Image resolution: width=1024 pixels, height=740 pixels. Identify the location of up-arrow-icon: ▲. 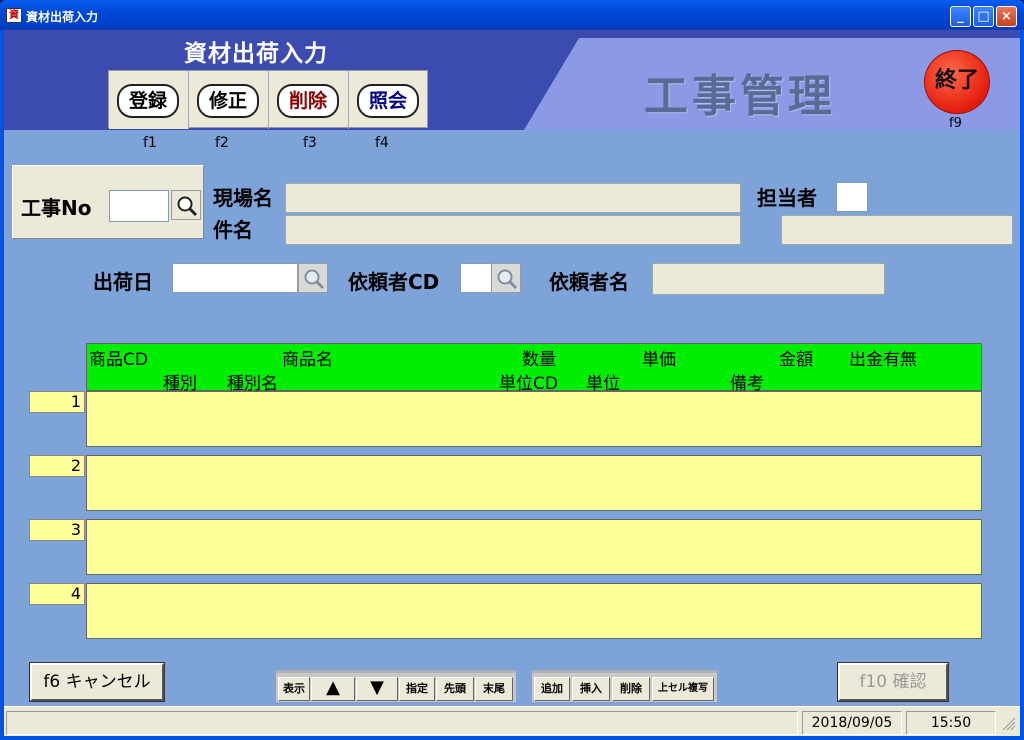
(333, 689).